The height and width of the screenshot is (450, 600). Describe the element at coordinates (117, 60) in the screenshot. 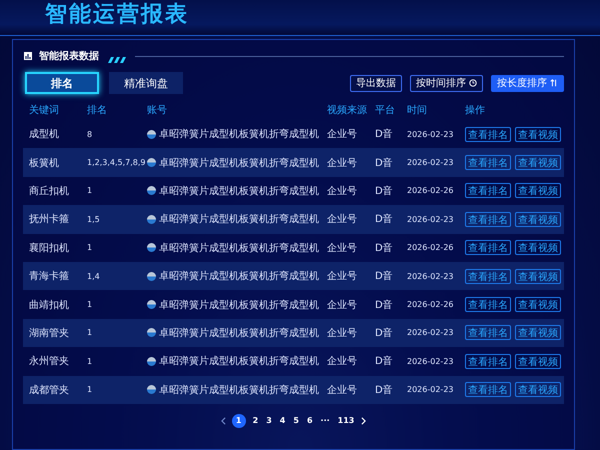

I see `stripes-decoration` at that location.